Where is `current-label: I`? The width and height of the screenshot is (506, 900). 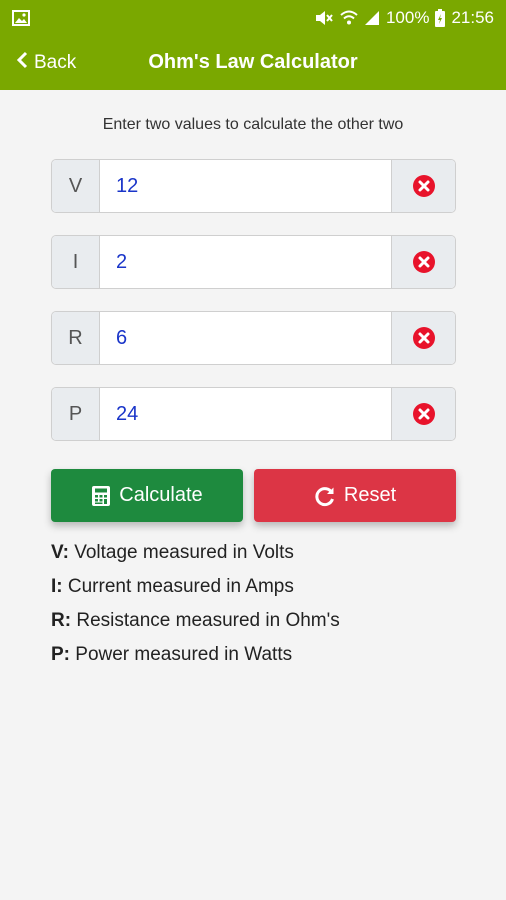 current-label: I is located at coordinates (76, 262).